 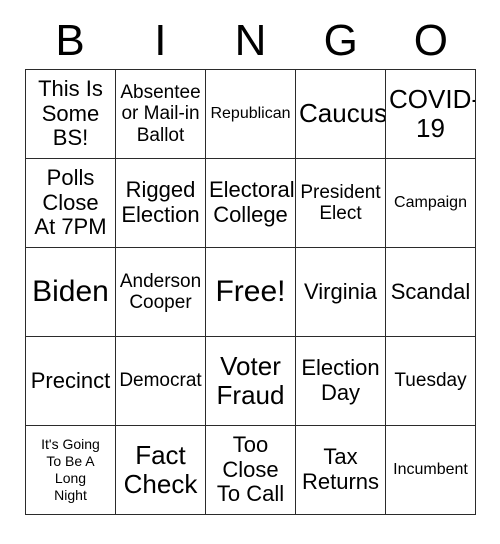 I want to click on bingo-cell-label: Free!, so click(x=250, y=292).